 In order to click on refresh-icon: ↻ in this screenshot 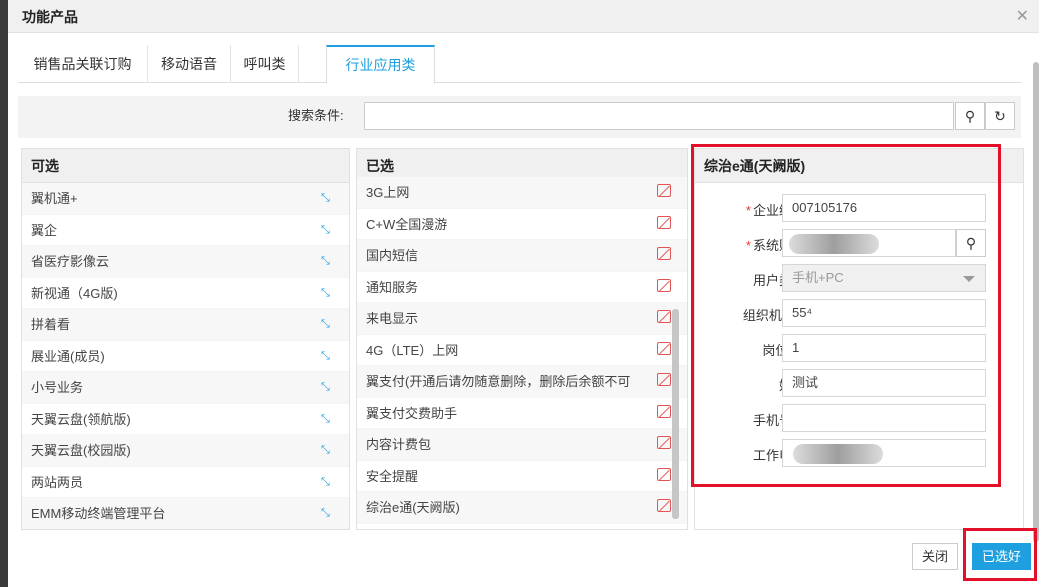, I will do `click(1000, 116)`.